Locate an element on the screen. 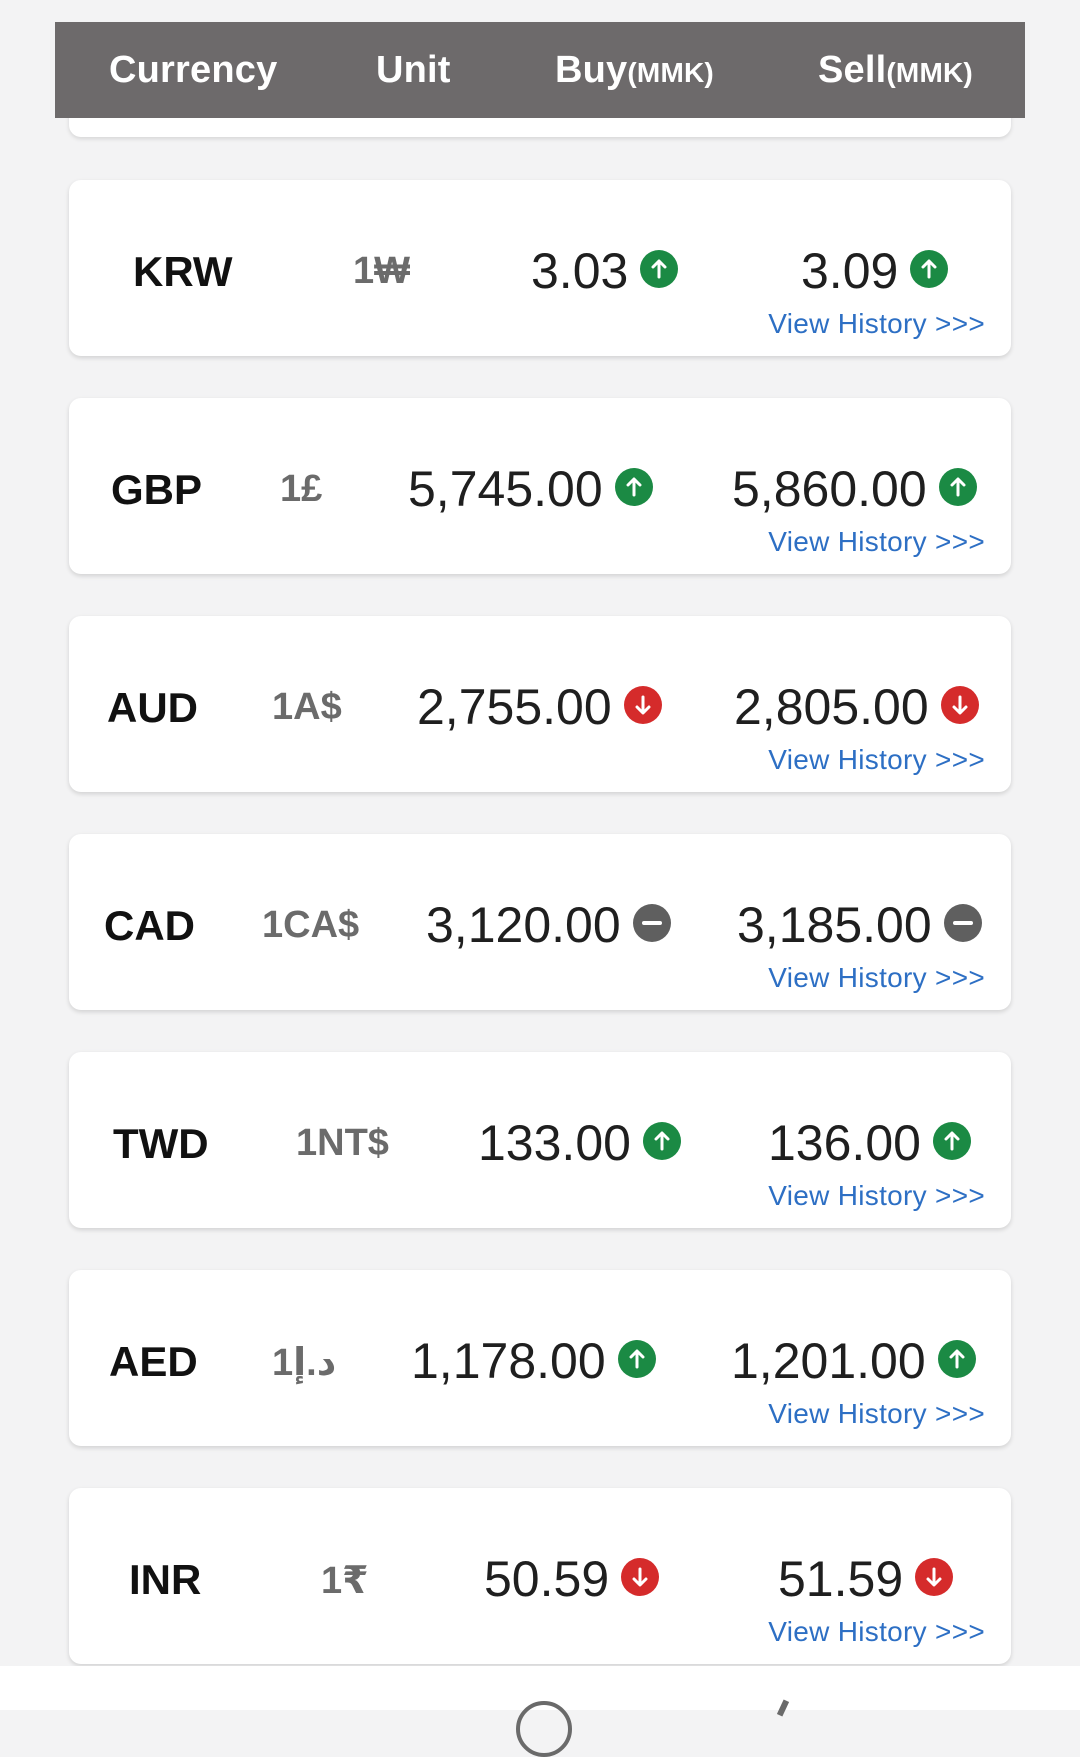 Image resolution: width=1080 pixels, height=1757 pixels. sell-rate: 3,185.00 is located at coordinates (859, 925).